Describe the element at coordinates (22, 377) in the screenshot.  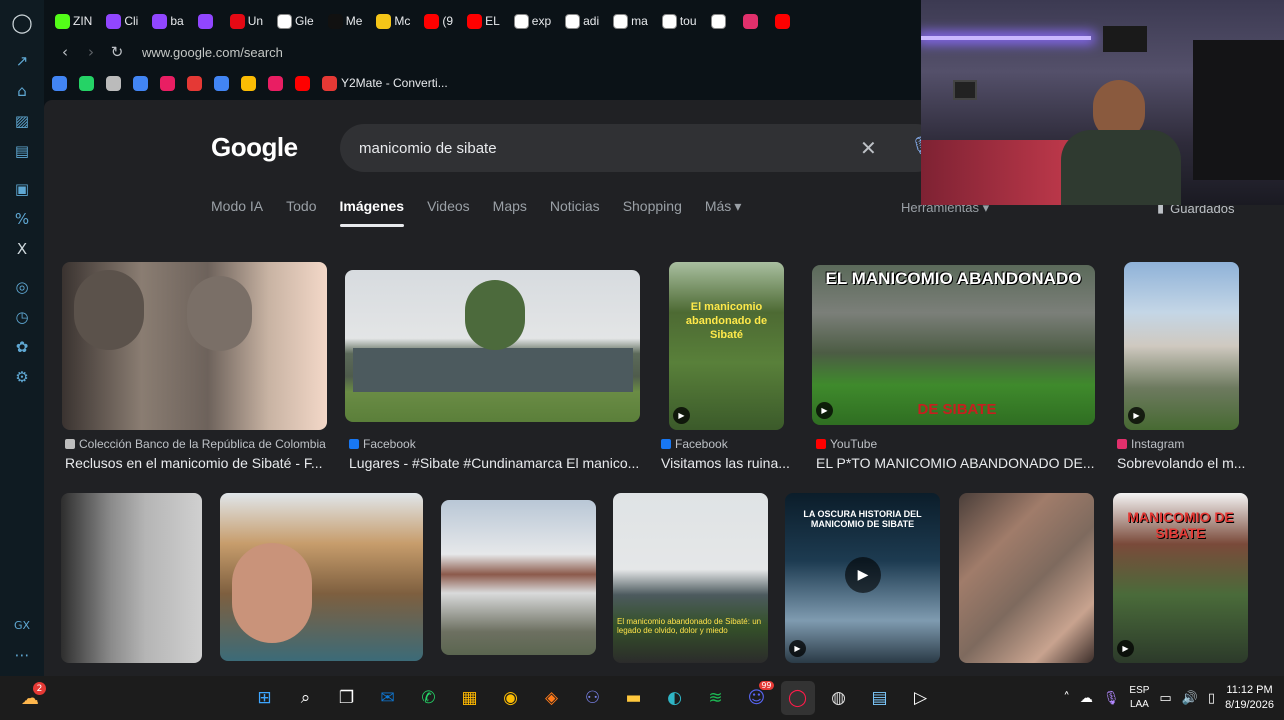
I see `settings-icon: ⚙` at that location.